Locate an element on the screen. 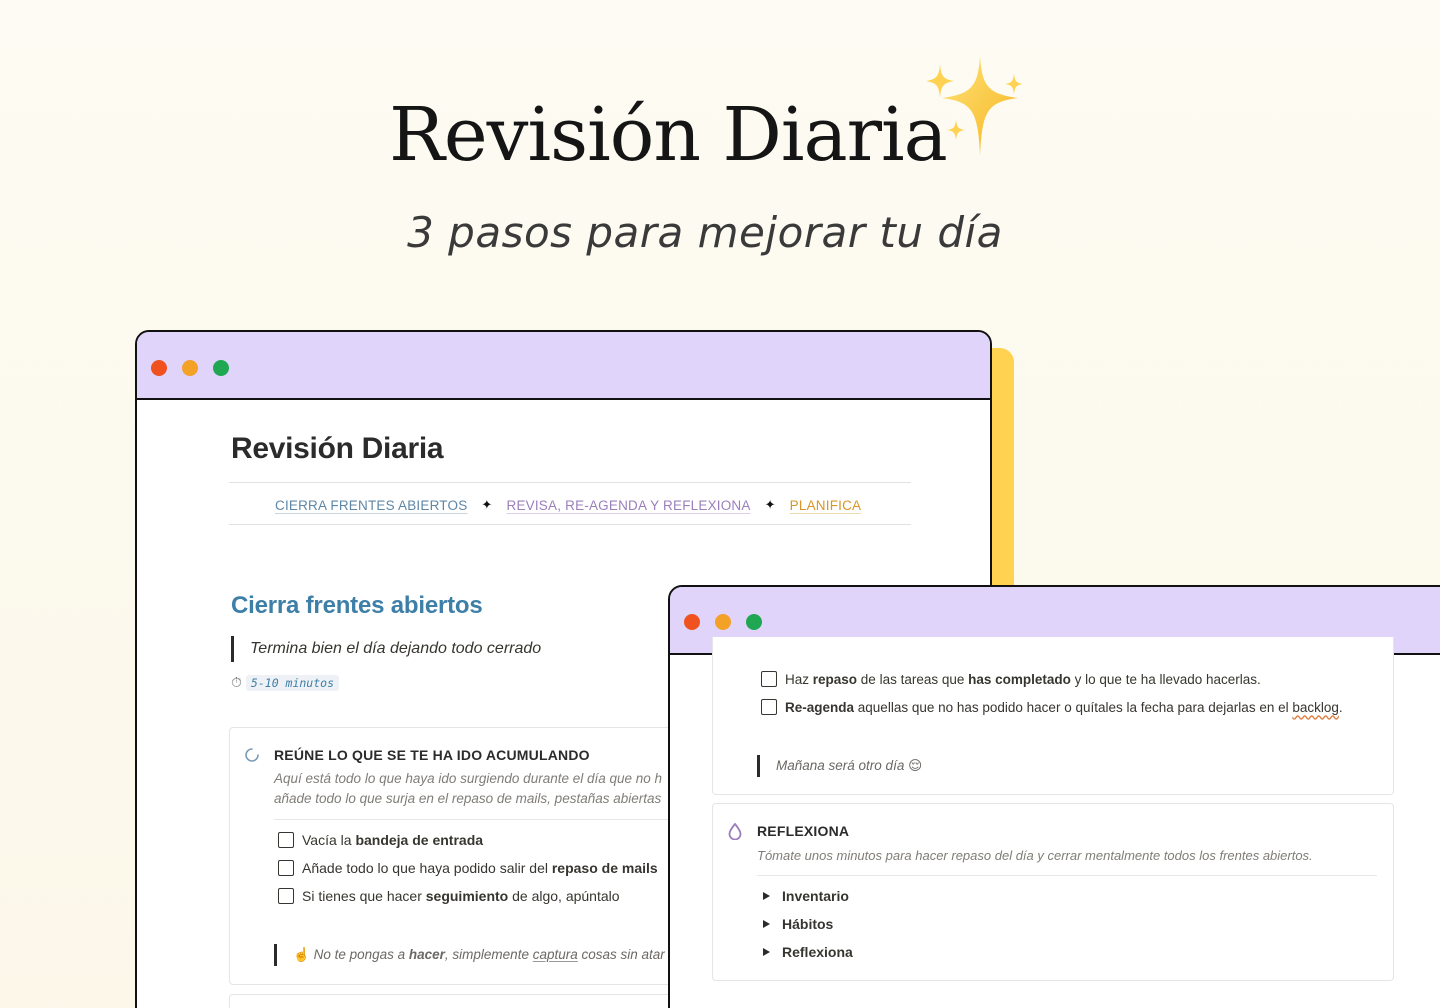  toggle-label: Inventario is located at coordinates (815, 896).